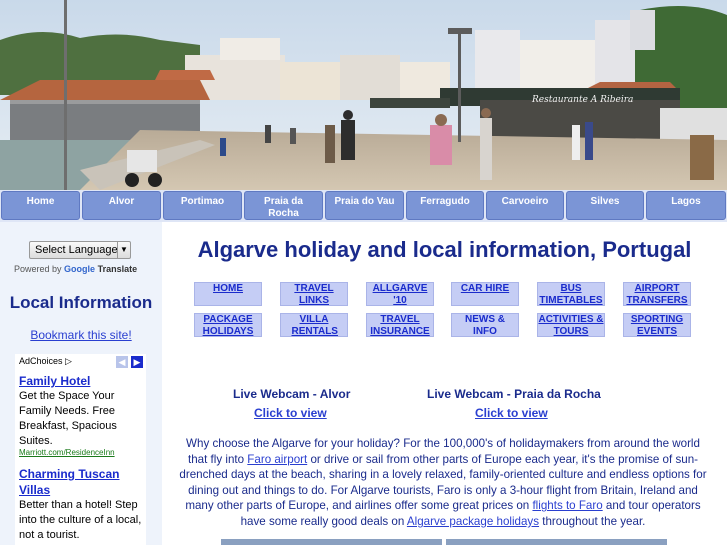 The height and width of the screenshot is (545, 727). I want to click on nav-alvor: Alvor, so click(121, 205).